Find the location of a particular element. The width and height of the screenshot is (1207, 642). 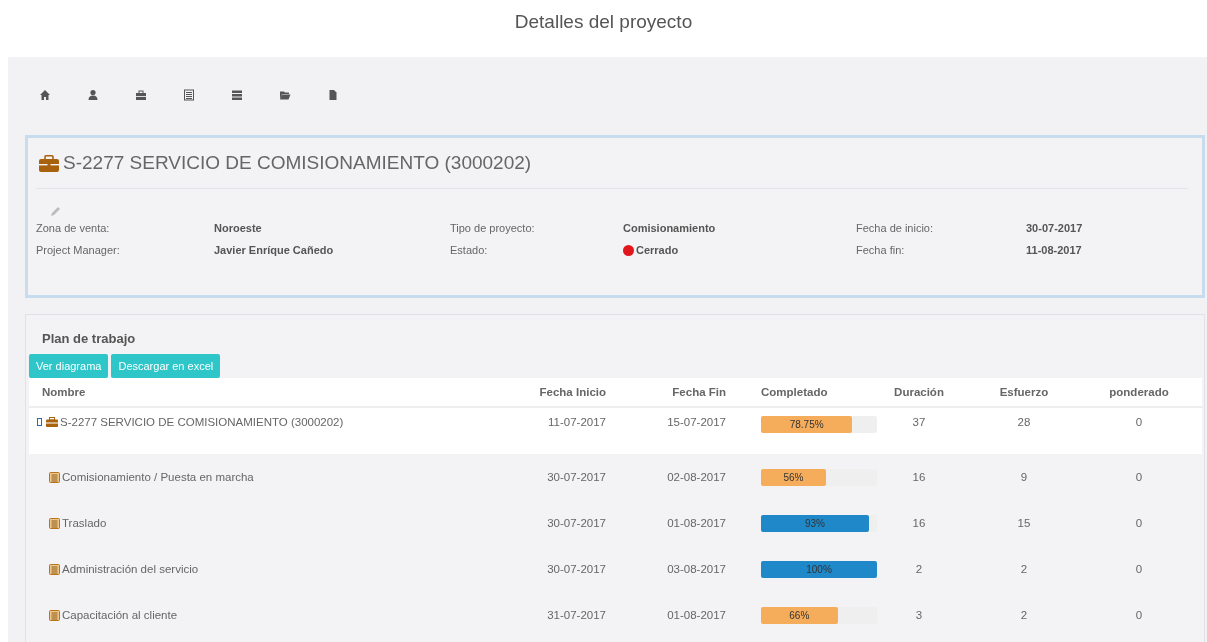

field-label: Fecha fin: is located at coordinates (881, 250).